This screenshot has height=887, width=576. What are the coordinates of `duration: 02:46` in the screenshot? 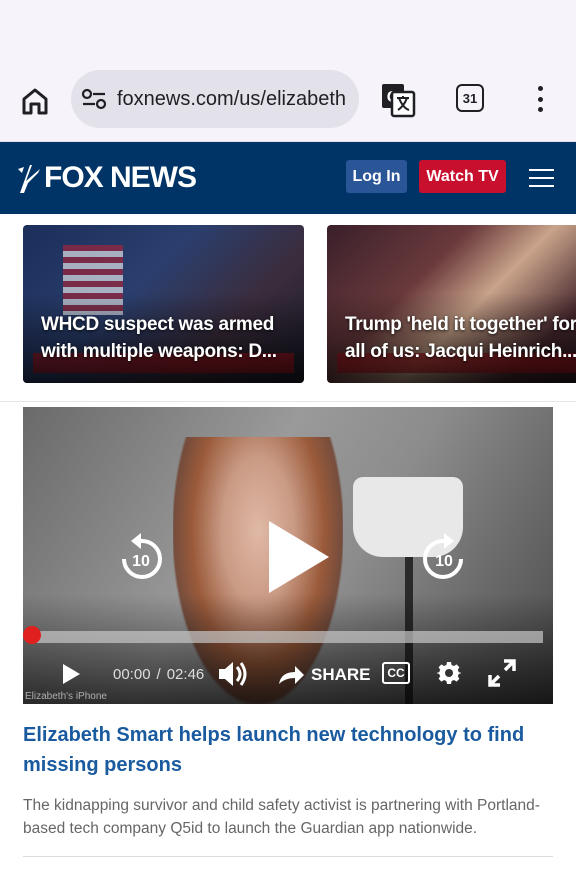 It's located at (185, 674).